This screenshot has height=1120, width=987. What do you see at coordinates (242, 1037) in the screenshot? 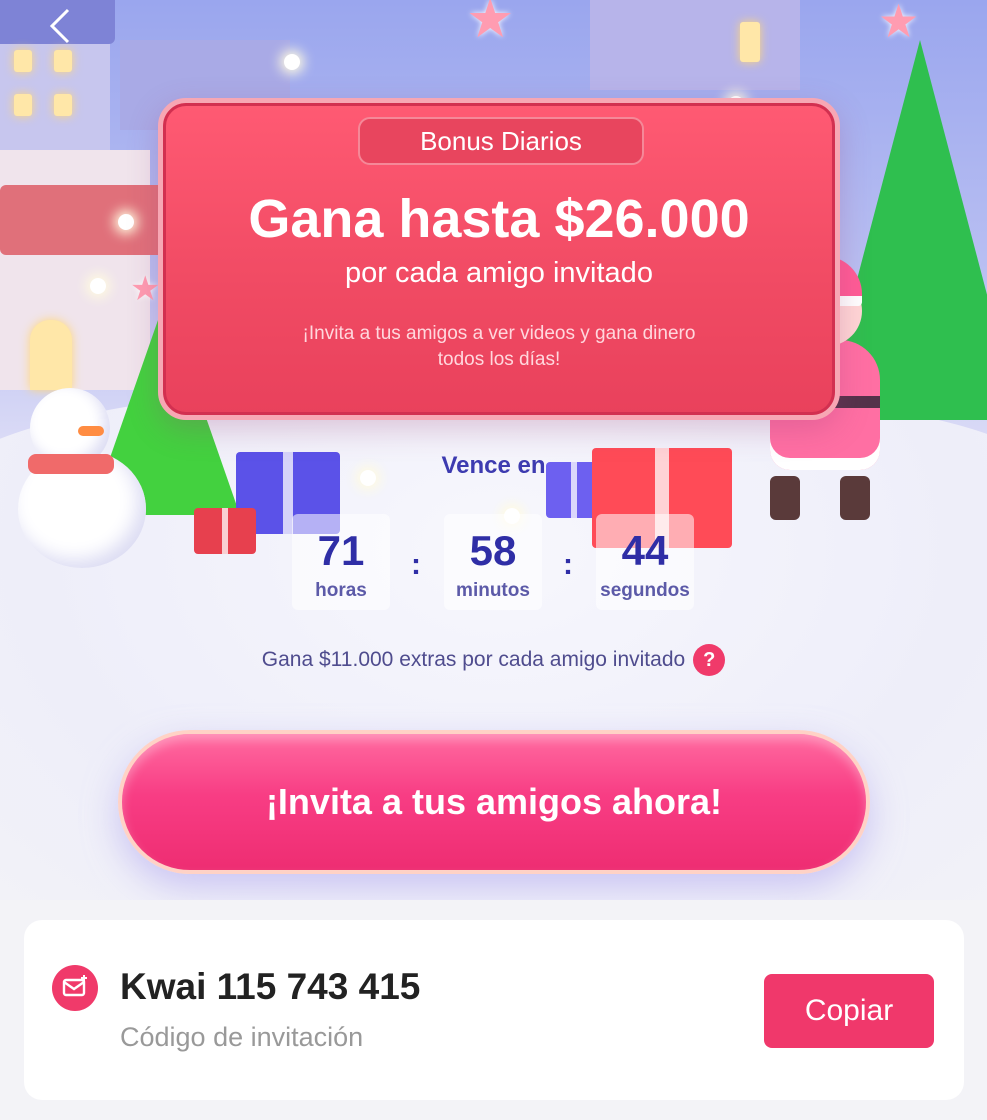
I see `invitation-code-label: Código de invitación` at bounding box center [242, 1037].